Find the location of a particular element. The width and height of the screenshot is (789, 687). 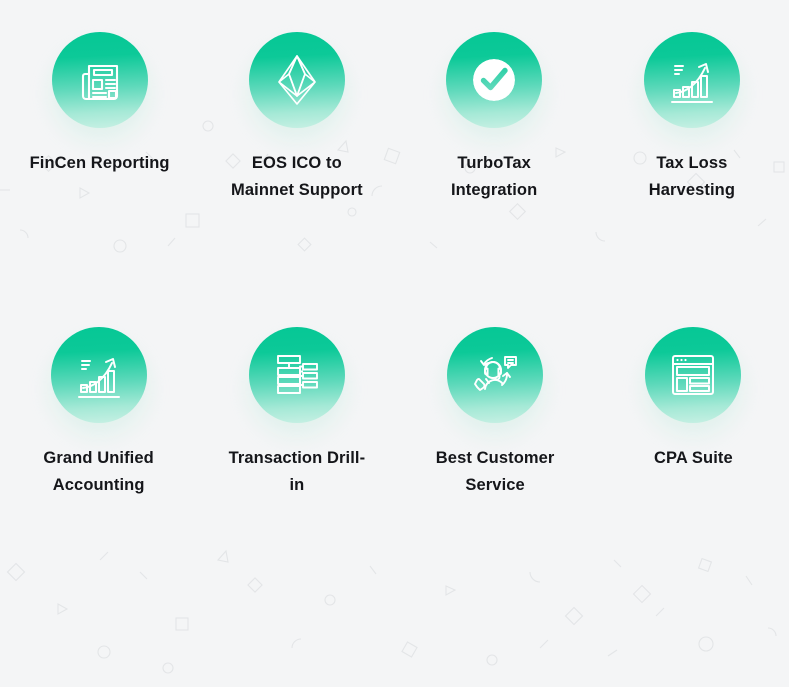

feature-label: FinCen Reporting is located at coordinates (99, 163).